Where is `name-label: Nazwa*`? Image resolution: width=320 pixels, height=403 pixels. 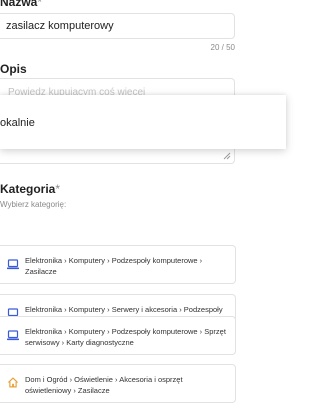 name-label: Nazwa* is located at coordinates (21, 4).